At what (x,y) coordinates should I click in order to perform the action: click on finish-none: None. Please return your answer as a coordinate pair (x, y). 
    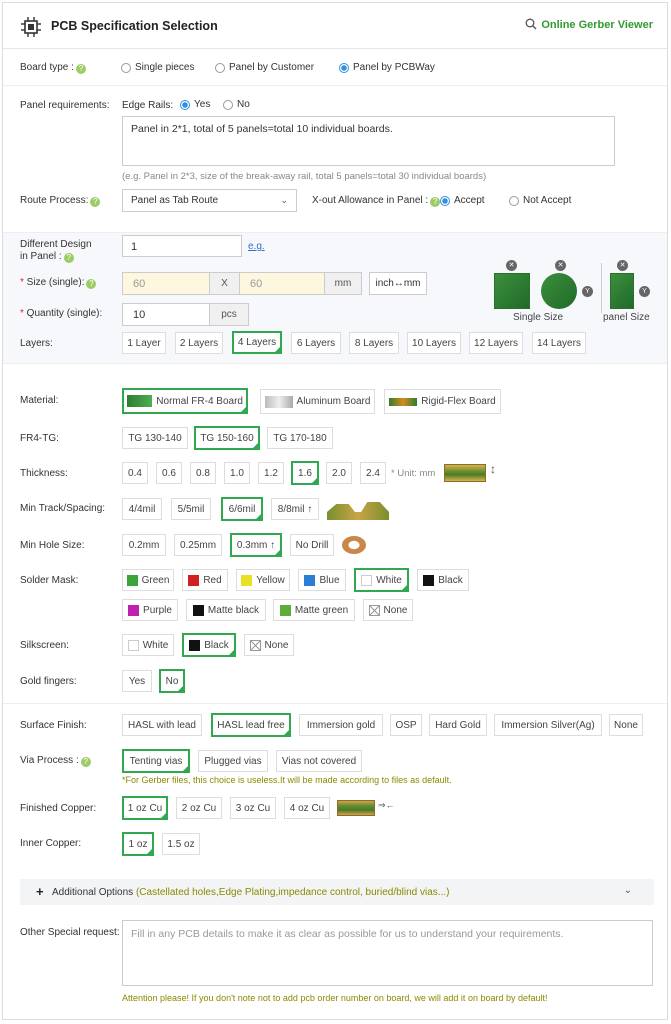
    Looking at the image, I should click on (626, 725).